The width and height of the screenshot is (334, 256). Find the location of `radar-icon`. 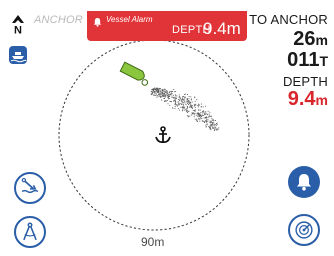

radar-icon is located at coordinates (304, 230).